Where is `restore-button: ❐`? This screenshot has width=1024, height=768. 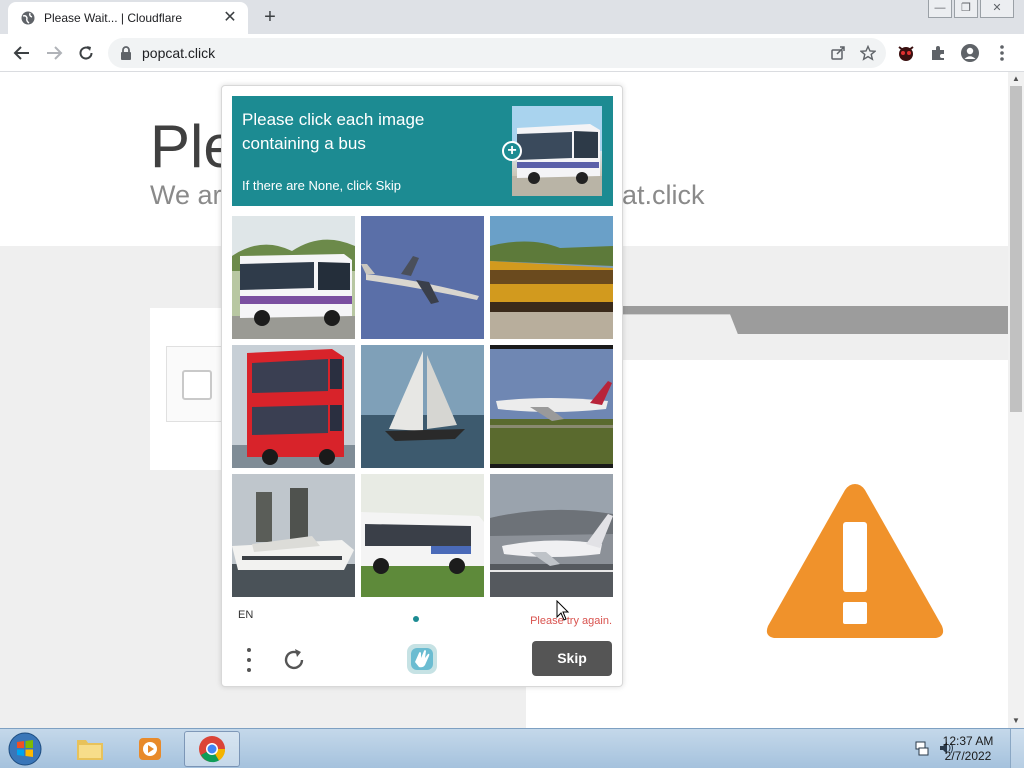 restore-button: ❐ is located at coordinates (966, 9).